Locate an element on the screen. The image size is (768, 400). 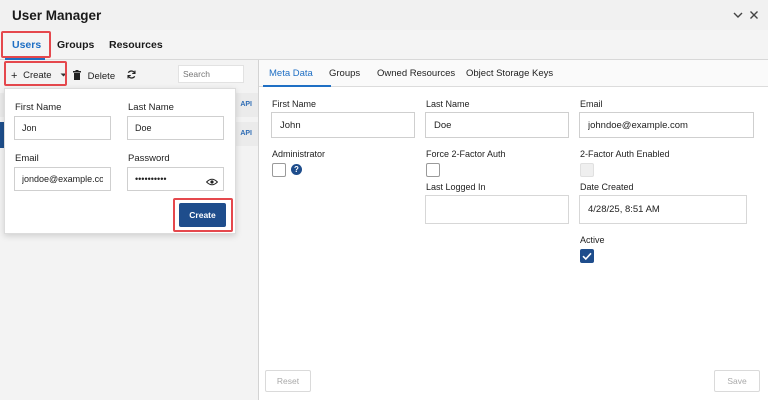
date-created-label: Date Created is located at coordinates (607, 187).